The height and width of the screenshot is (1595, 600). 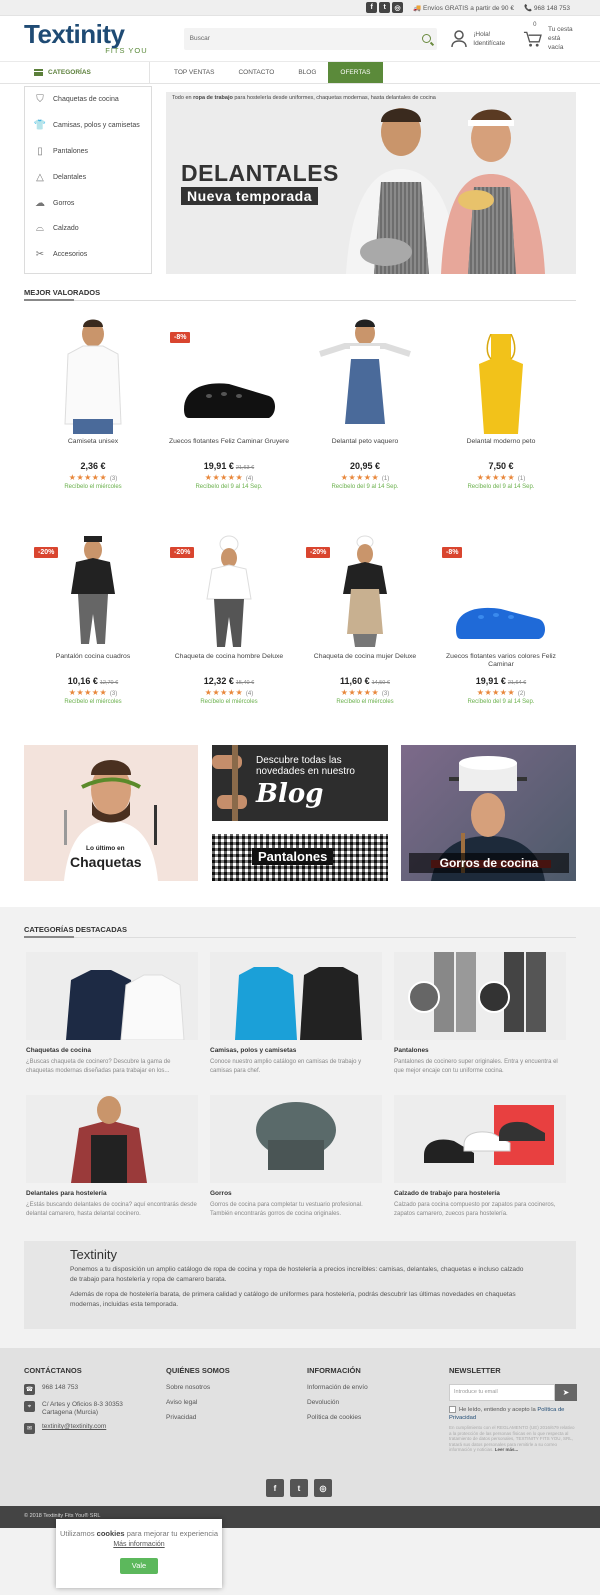 What do you see at coordinates (229, 448) in the screenshot?
I see `product-name: Zuecos flotantes Feliz Caminar Gruyere` at bounding box center [229, 448].